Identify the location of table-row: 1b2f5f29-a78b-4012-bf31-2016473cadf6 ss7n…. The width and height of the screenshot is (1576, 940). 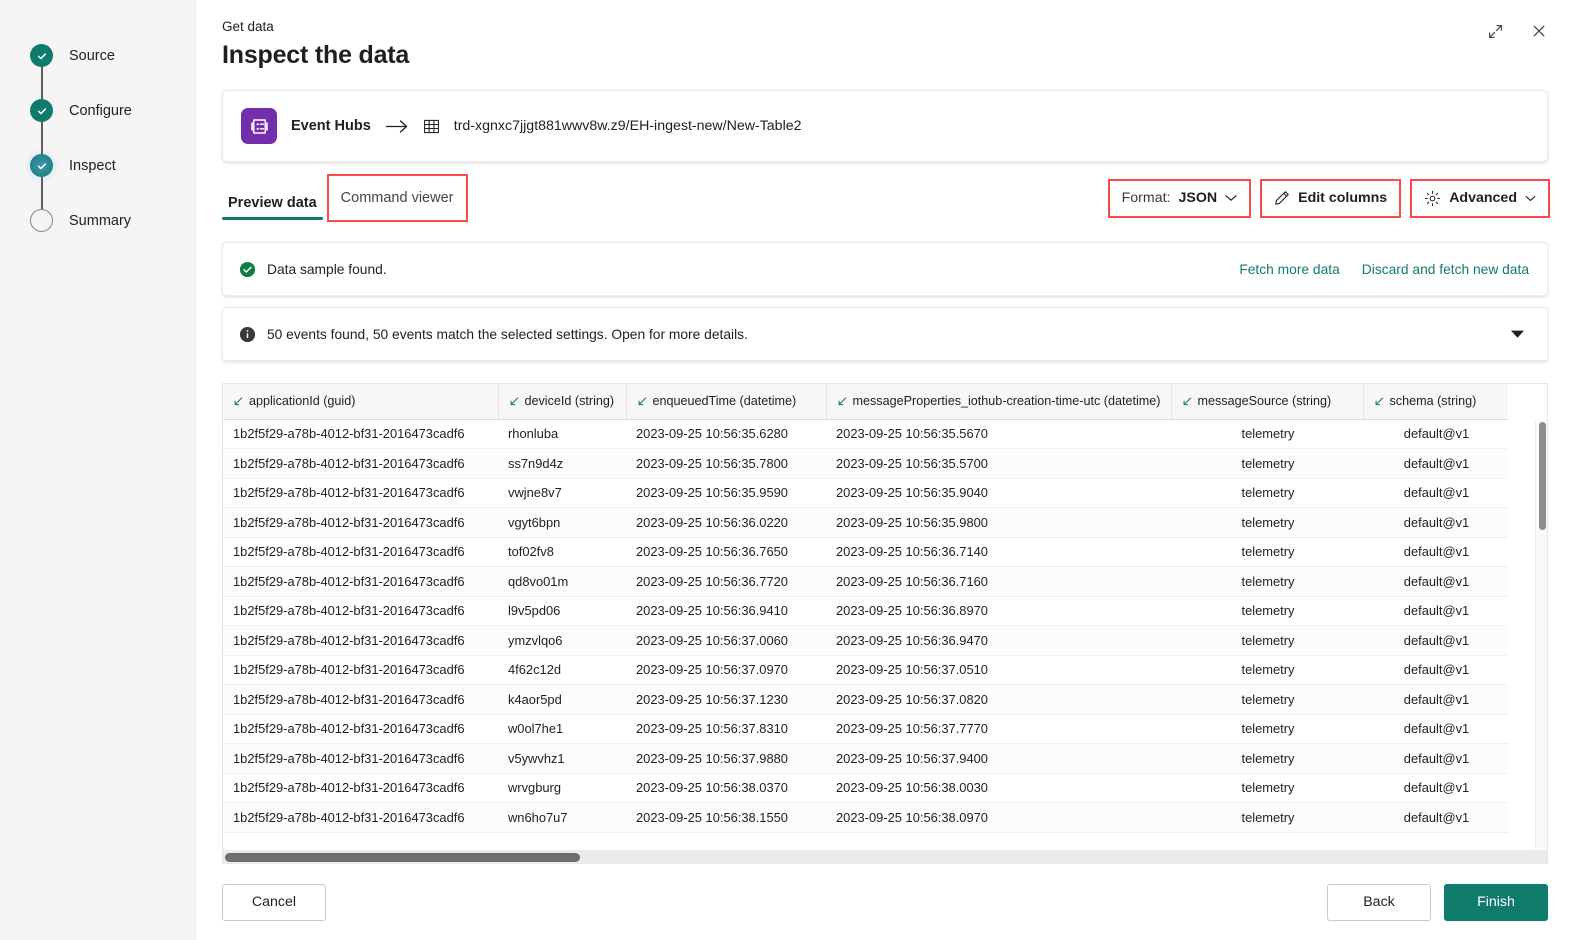
(865, 463).